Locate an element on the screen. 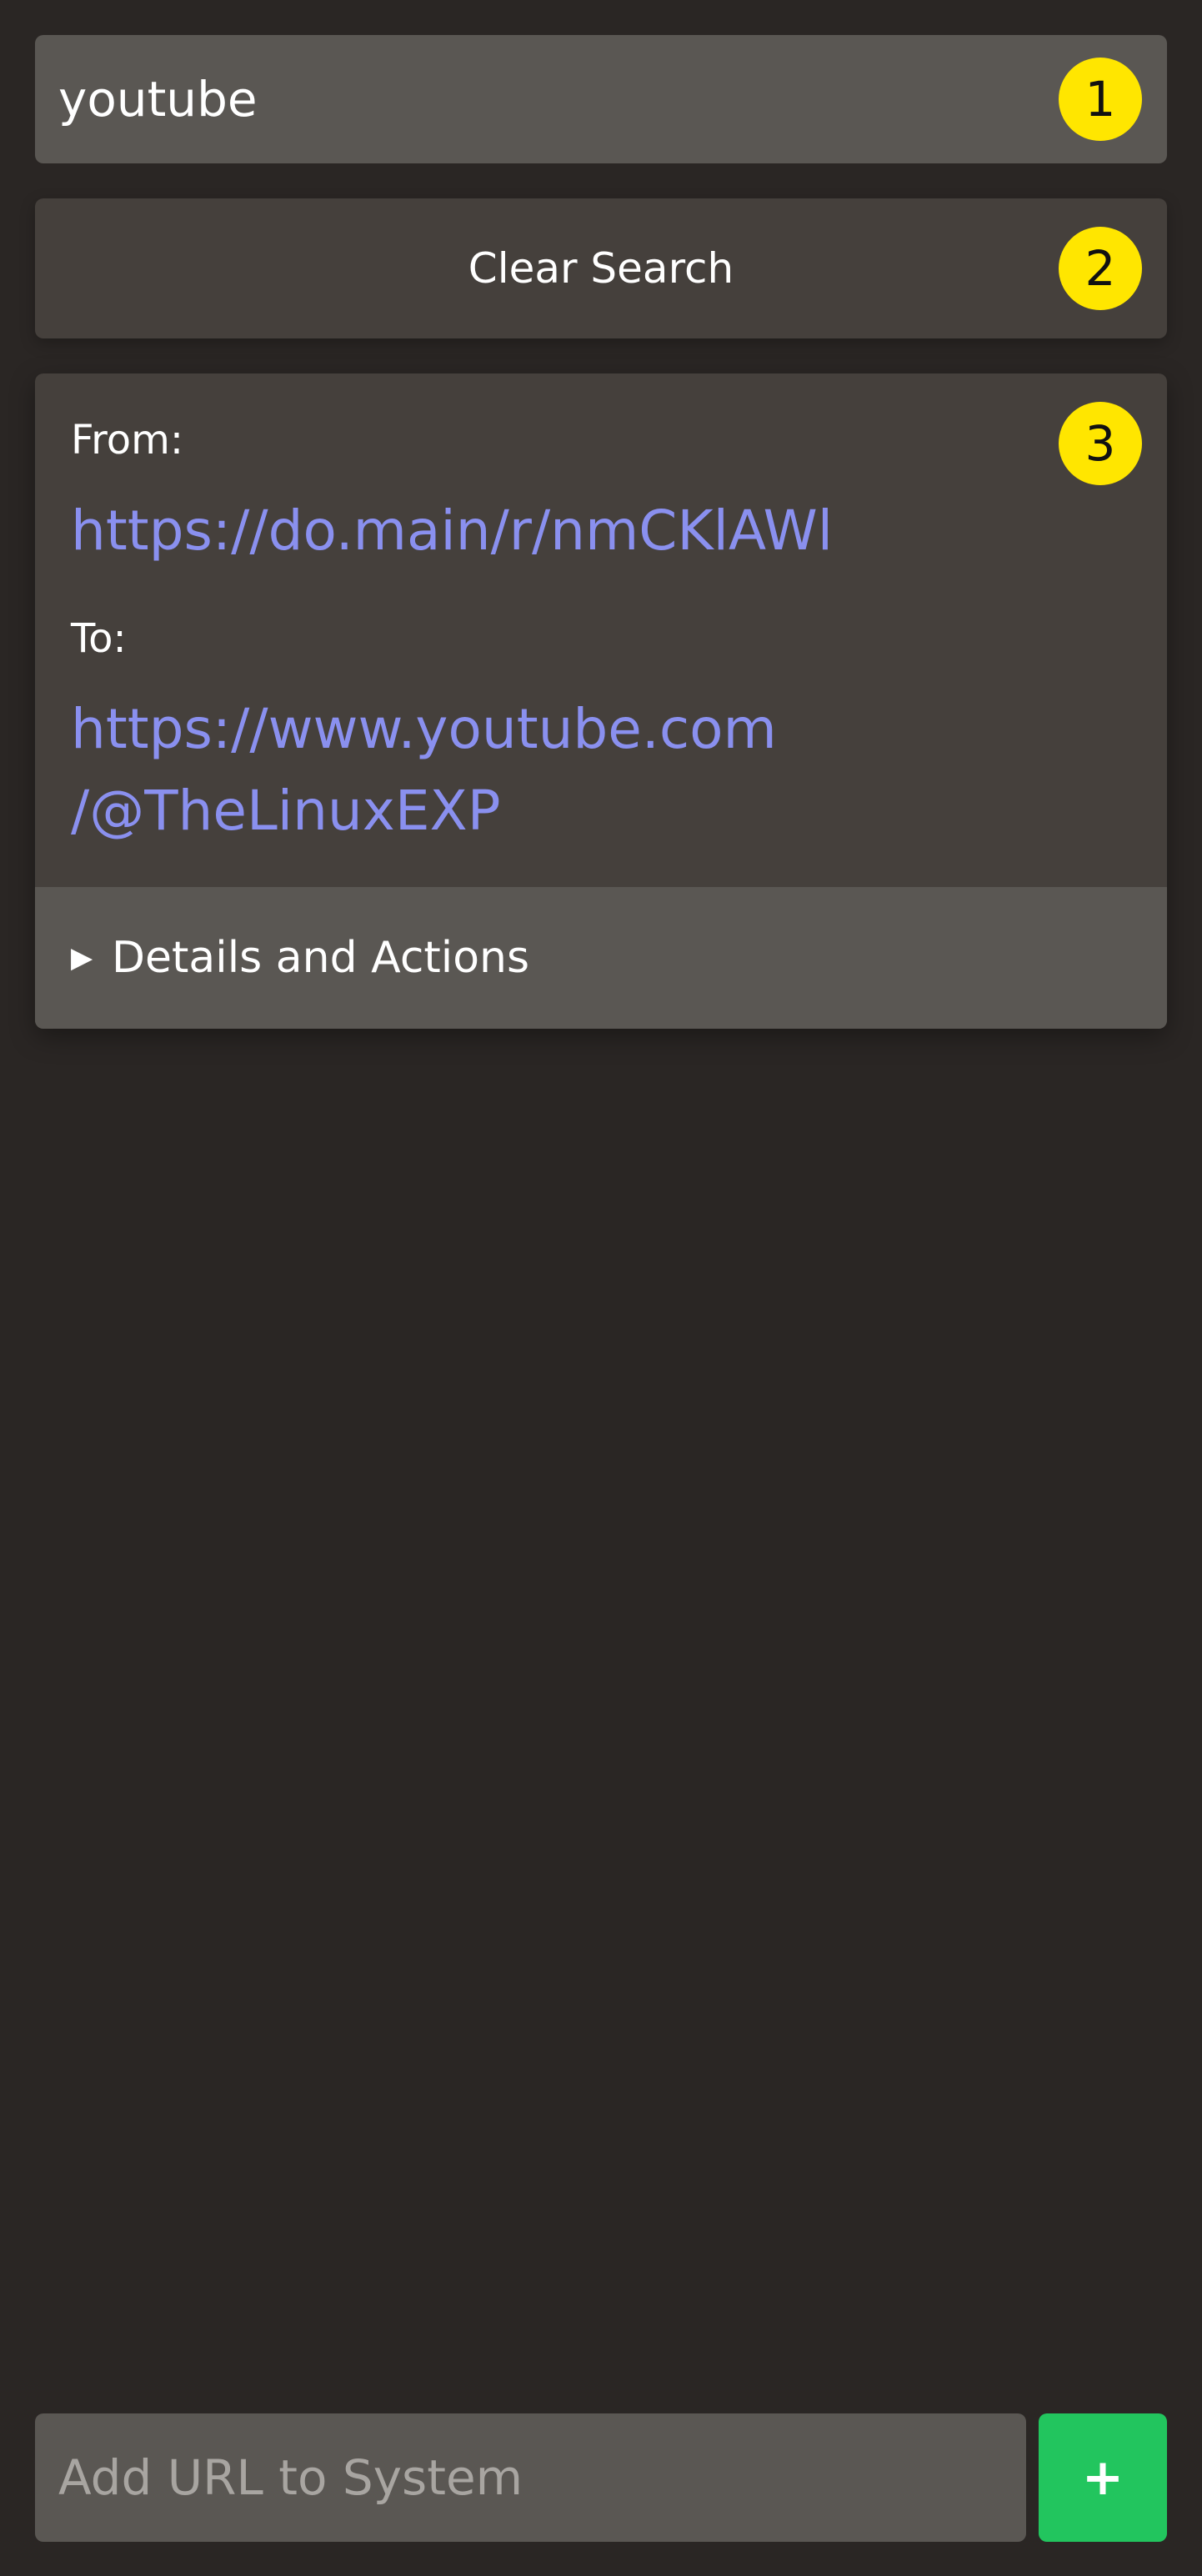 The width and height of the screenshot is (1202, 2576). details-and-actions-label: Details and Actions is located at coordinates (321, 958).